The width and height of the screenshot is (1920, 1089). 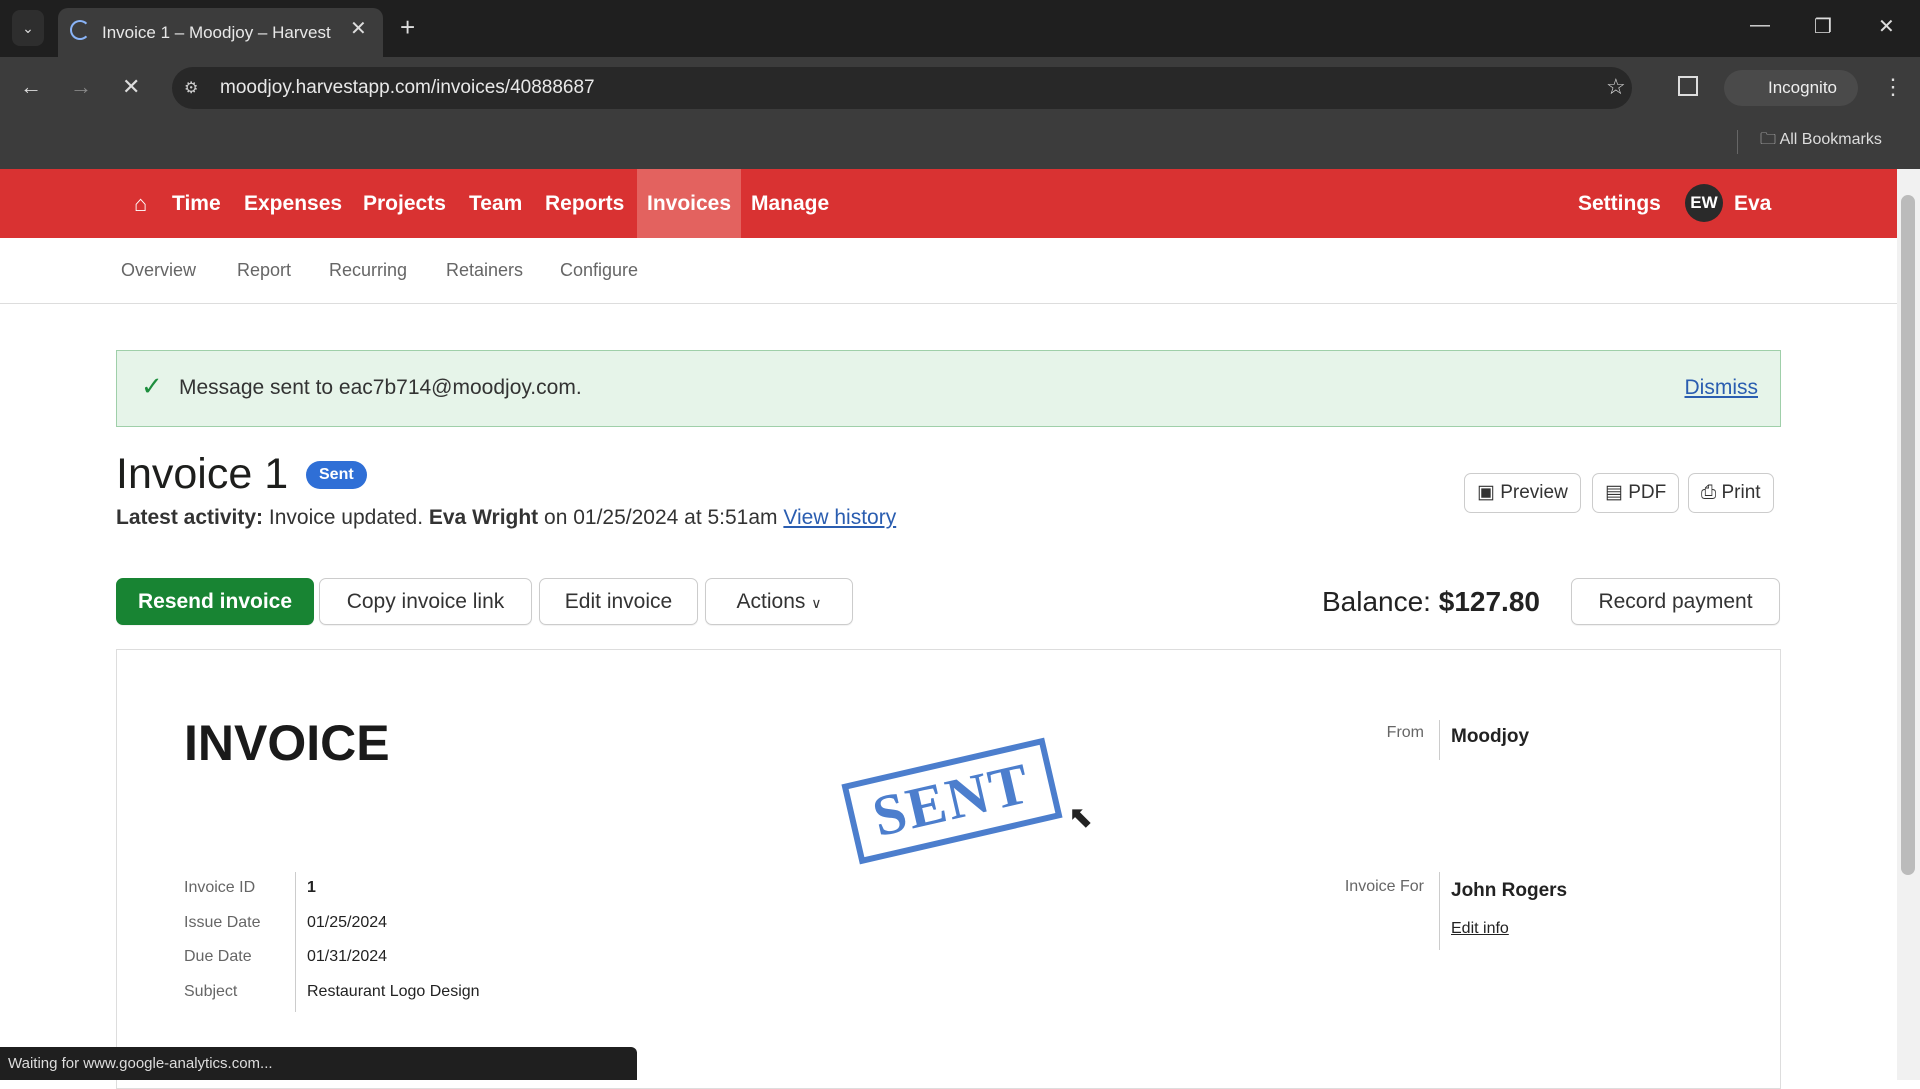 What do you see at coordinates (152, 386) in the screenshot?
I see `check-icon: ✓` at bounding box center [152, 386].